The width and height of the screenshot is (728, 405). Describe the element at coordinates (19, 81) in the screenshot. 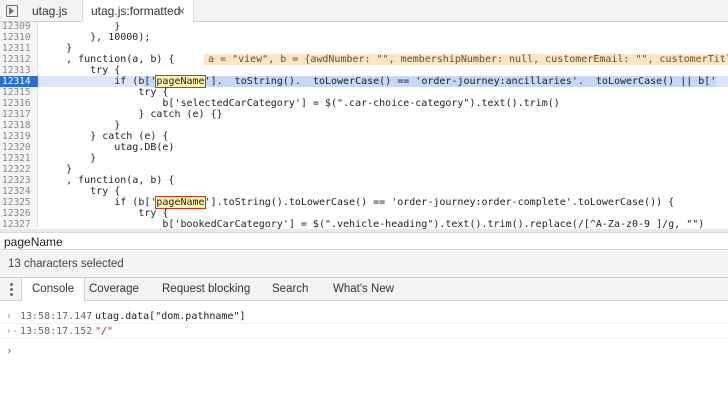

I see `line-number: 12314` at that location.